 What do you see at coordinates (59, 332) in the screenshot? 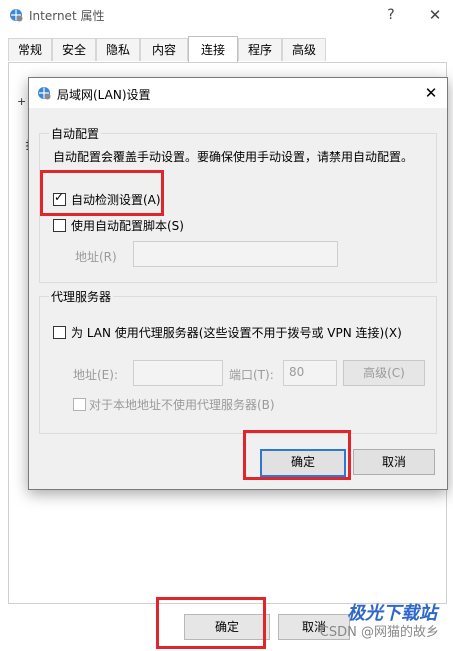
I see `use-proxy-checkbox` at bounding box center [59, 332].